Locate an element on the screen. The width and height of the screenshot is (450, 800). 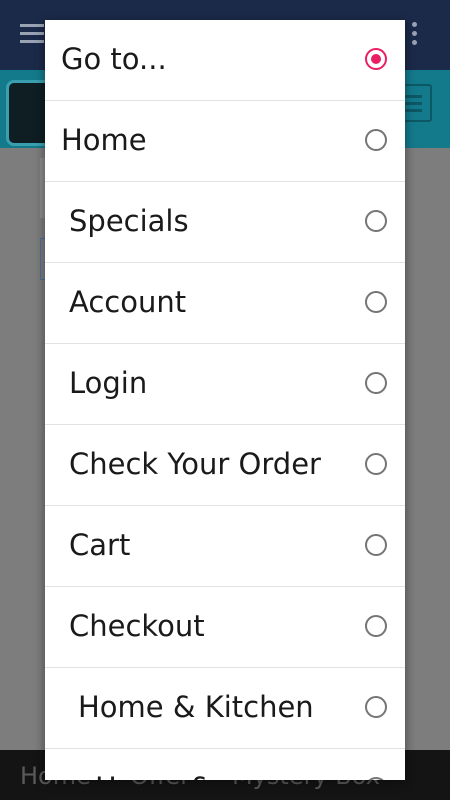
option-label: Home is located at coordinates (104, 140).